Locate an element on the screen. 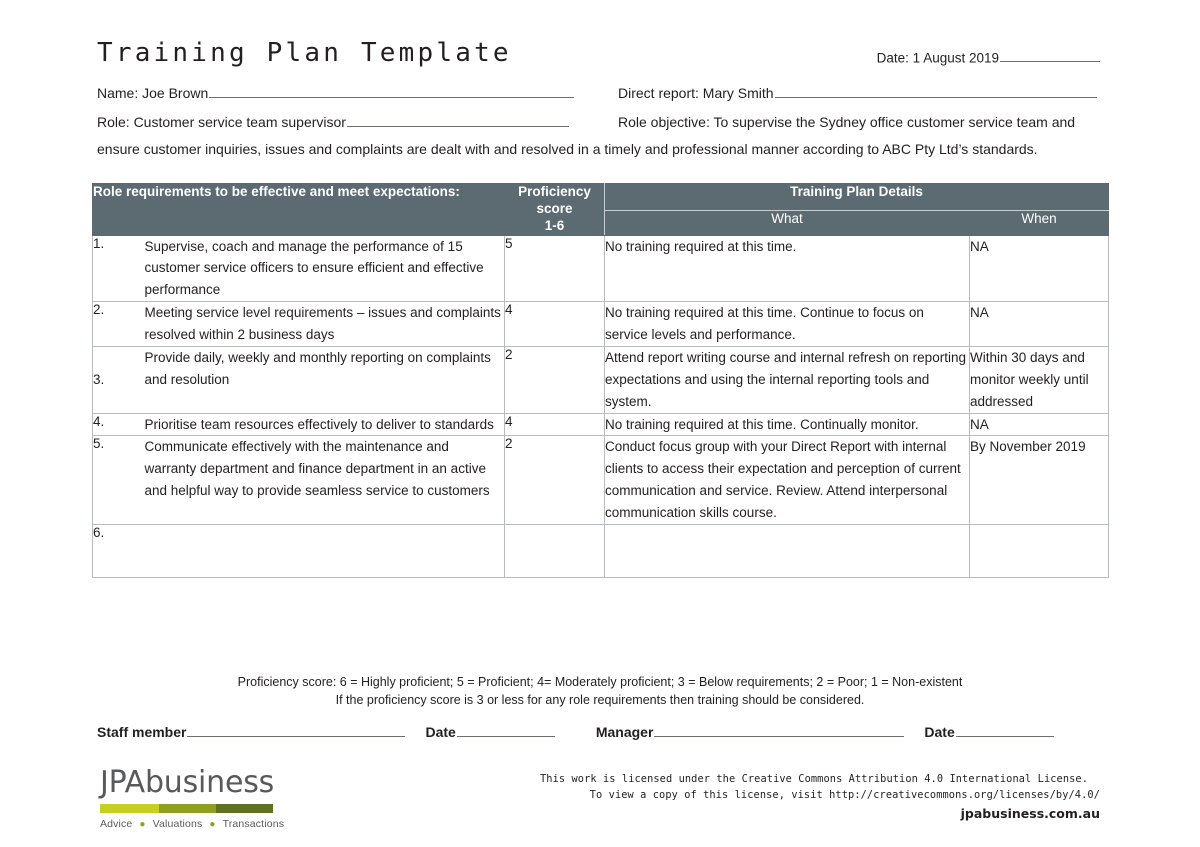 This screenshot has height=847, width=1200. row-what: No training required at this time. is located at coordinates (787, 268).